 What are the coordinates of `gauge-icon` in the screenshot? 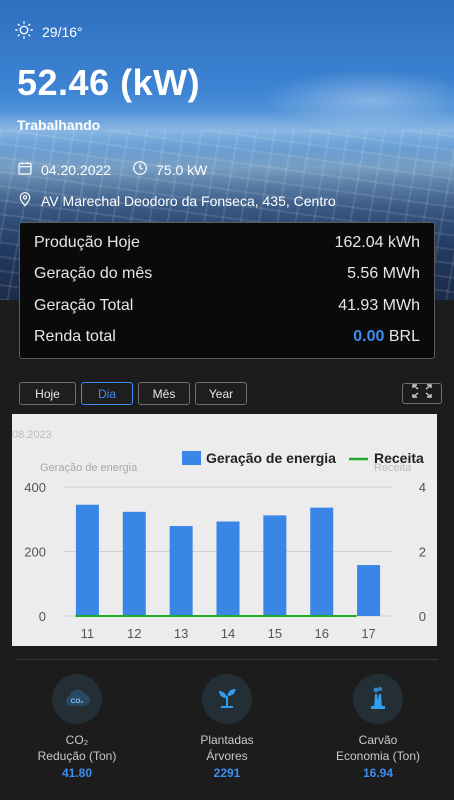 It's located at (144, 169).